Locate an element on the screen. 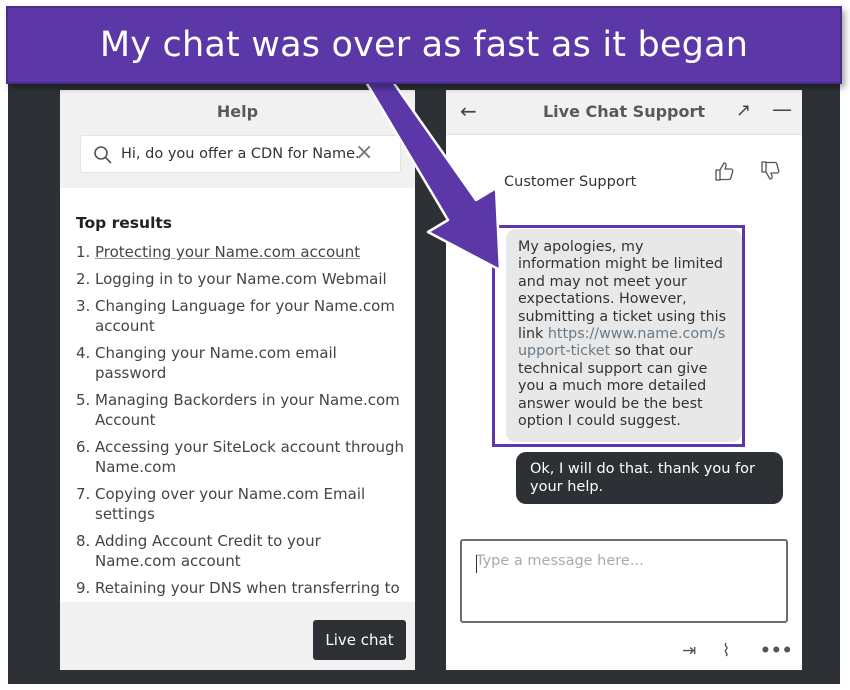  thumbs-up-icon is located at coordinates (725, 171).